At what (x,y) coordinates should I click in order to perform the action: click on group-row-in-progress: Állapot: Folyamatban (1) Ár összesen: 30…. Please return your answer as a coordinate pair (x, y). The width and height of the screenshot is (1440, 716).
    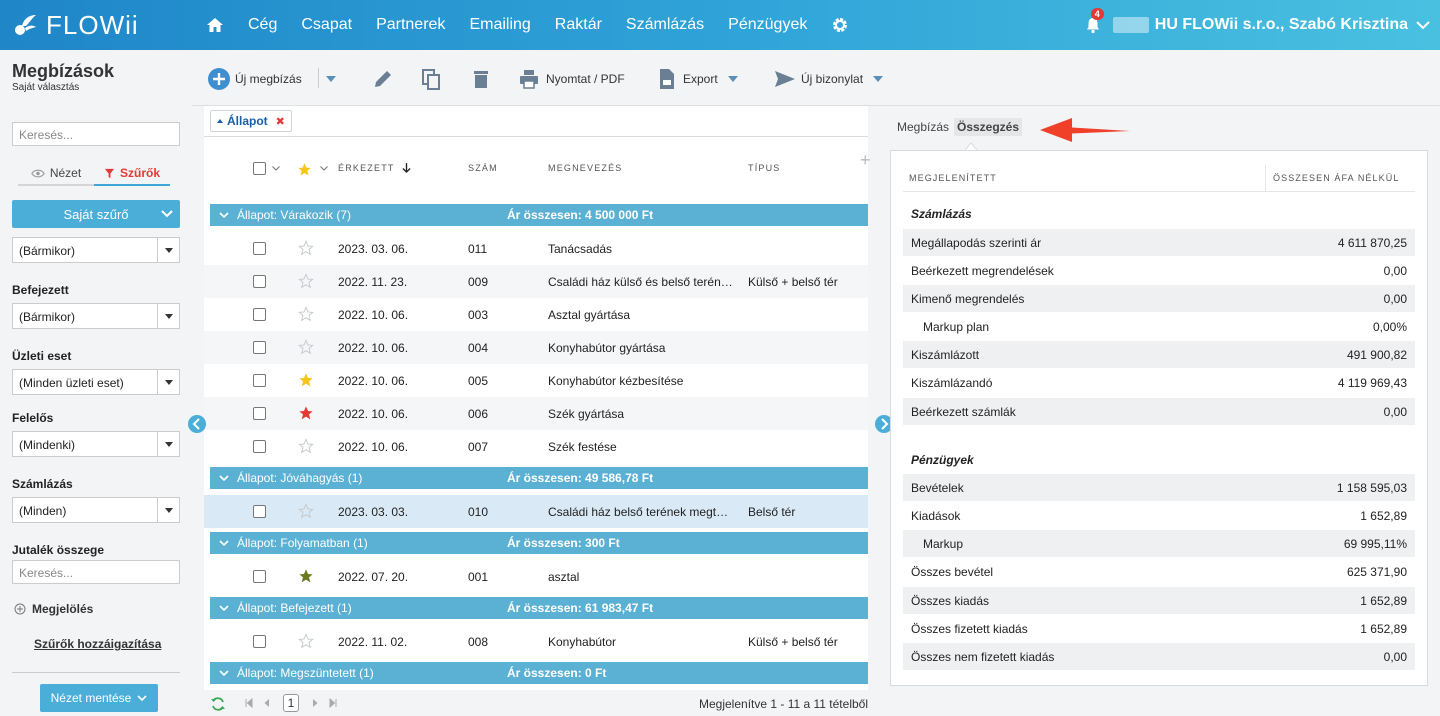
    Looking at the image, I should click on (539, 543).